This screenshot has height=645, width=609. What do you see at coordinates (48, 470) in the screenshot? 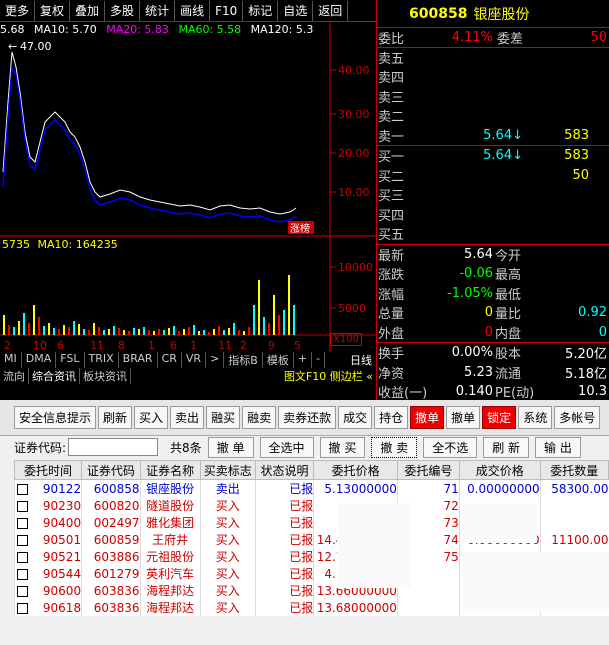
I see `order-table-header: 委托时间` at bounding box center [48, 470].